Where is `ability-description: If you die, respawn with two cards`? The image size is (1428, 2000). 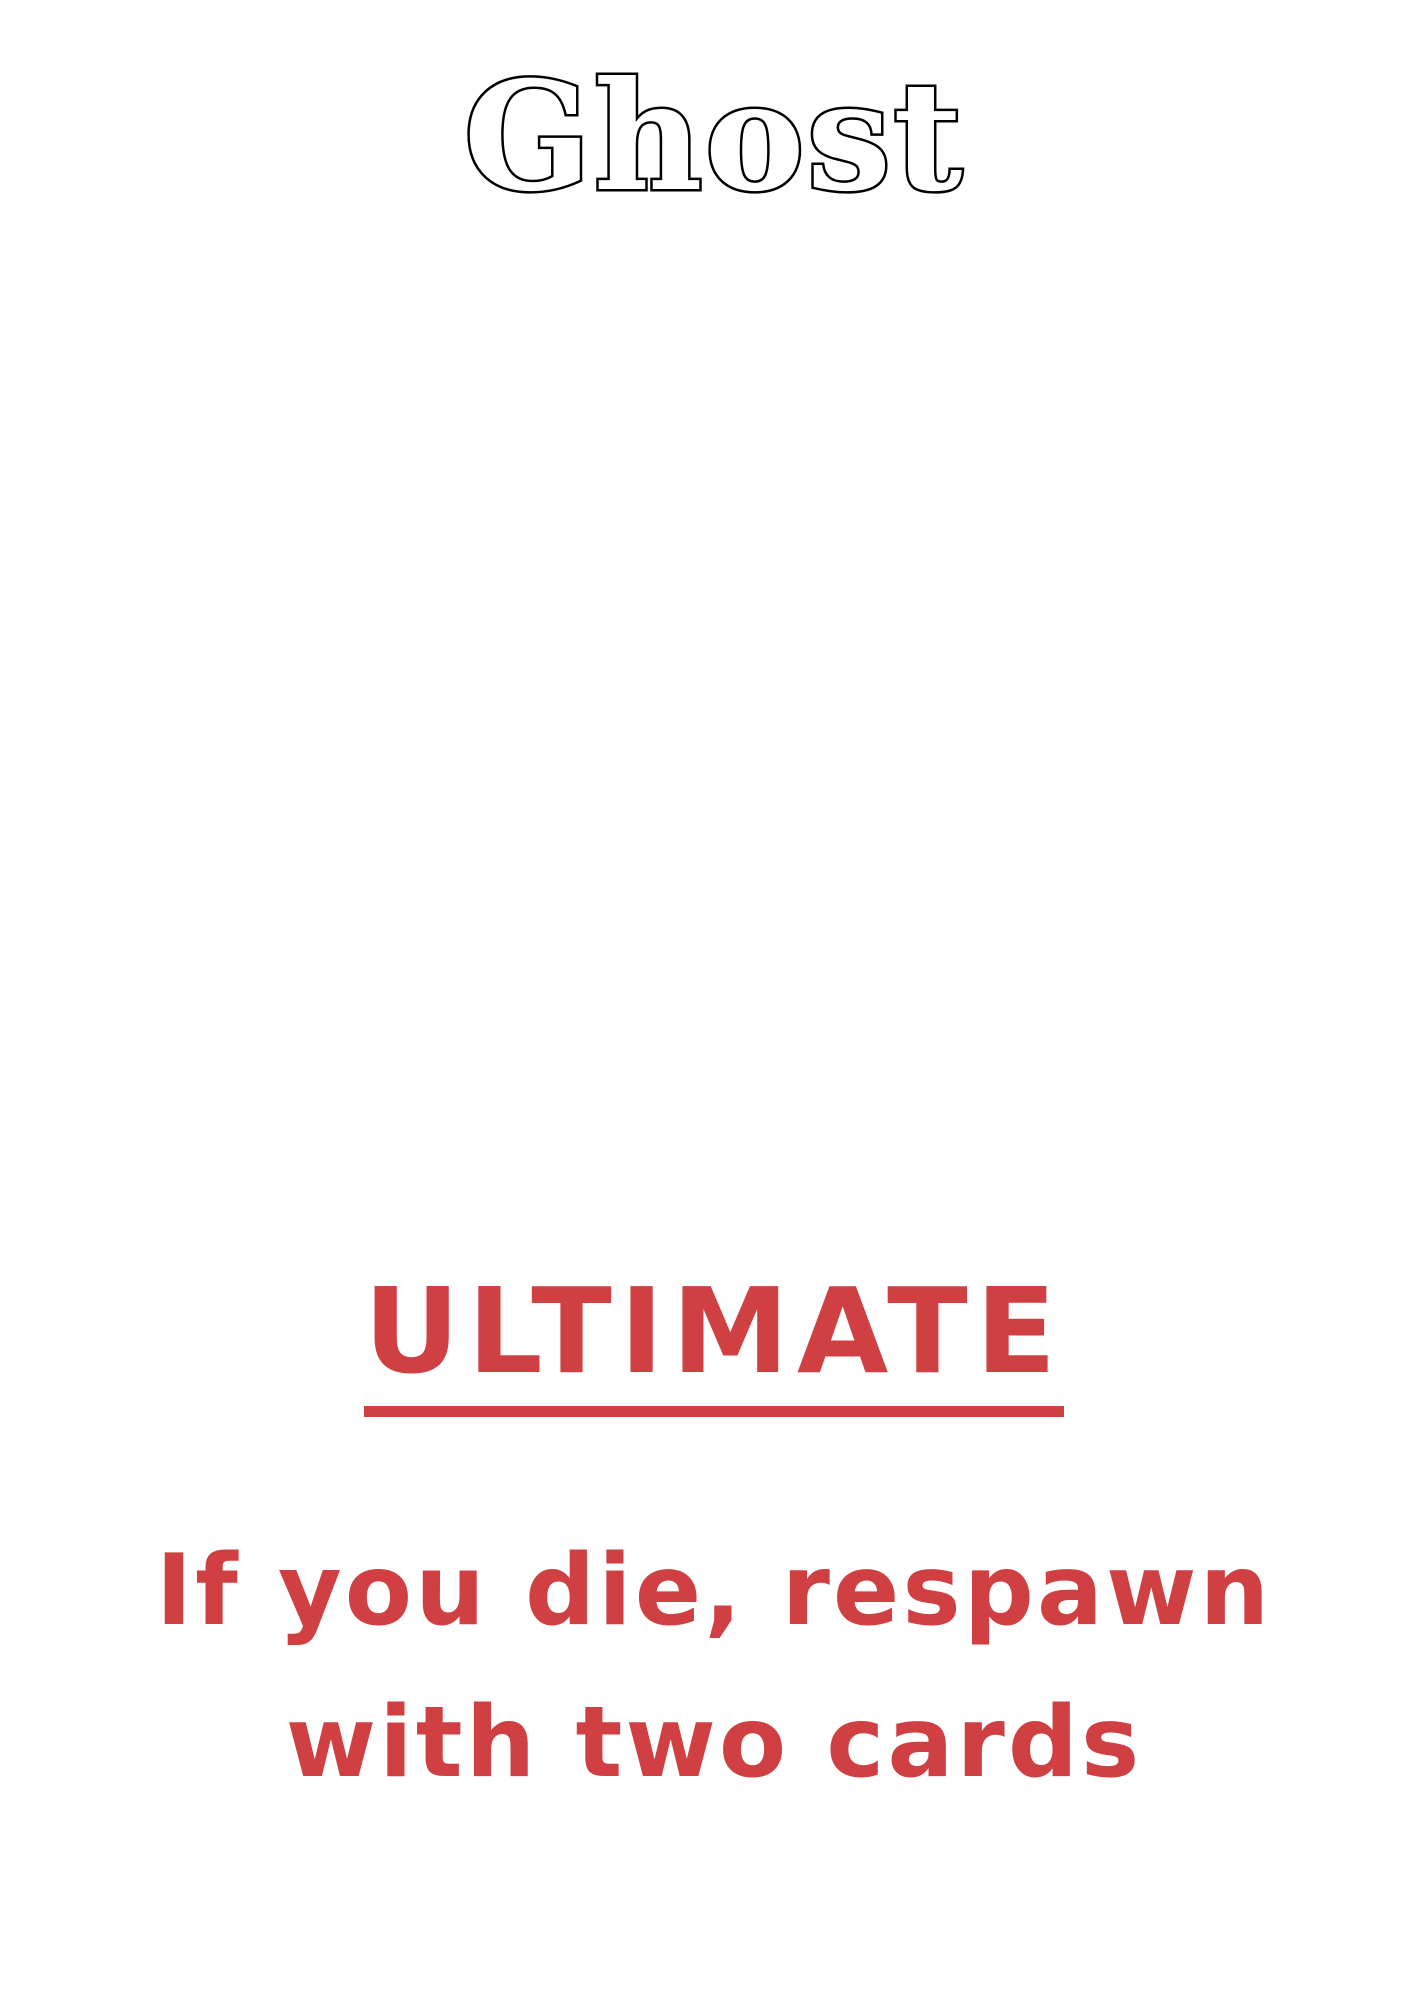 ability-description: If you die, respawn with two cards is located at coordinates (714, 1667).